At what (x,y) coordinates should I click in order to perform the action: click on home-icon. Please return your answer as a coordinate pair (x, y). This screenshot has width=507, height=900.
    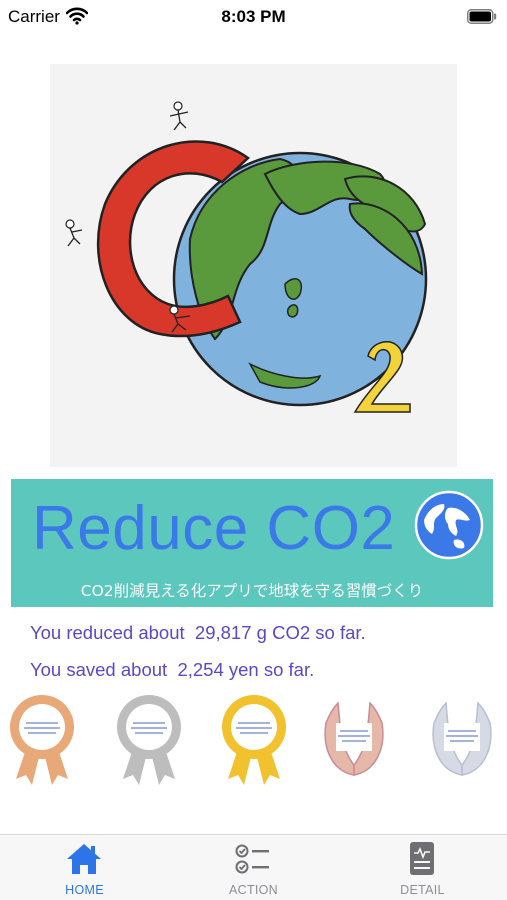
    Looking at the image, I should click on (84, 859).